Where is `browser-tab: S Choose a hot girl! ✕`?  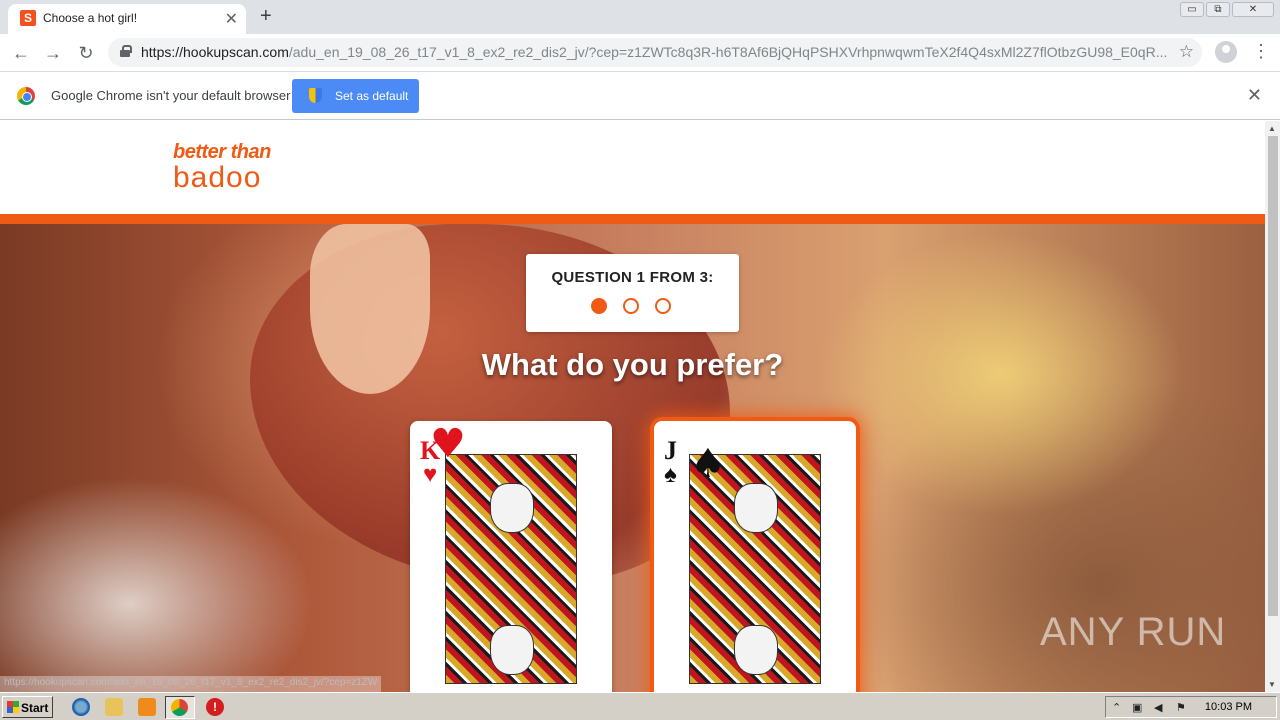 browser-tab: S Choose a hot girl! ✕ is located at coordinates (127, 19).